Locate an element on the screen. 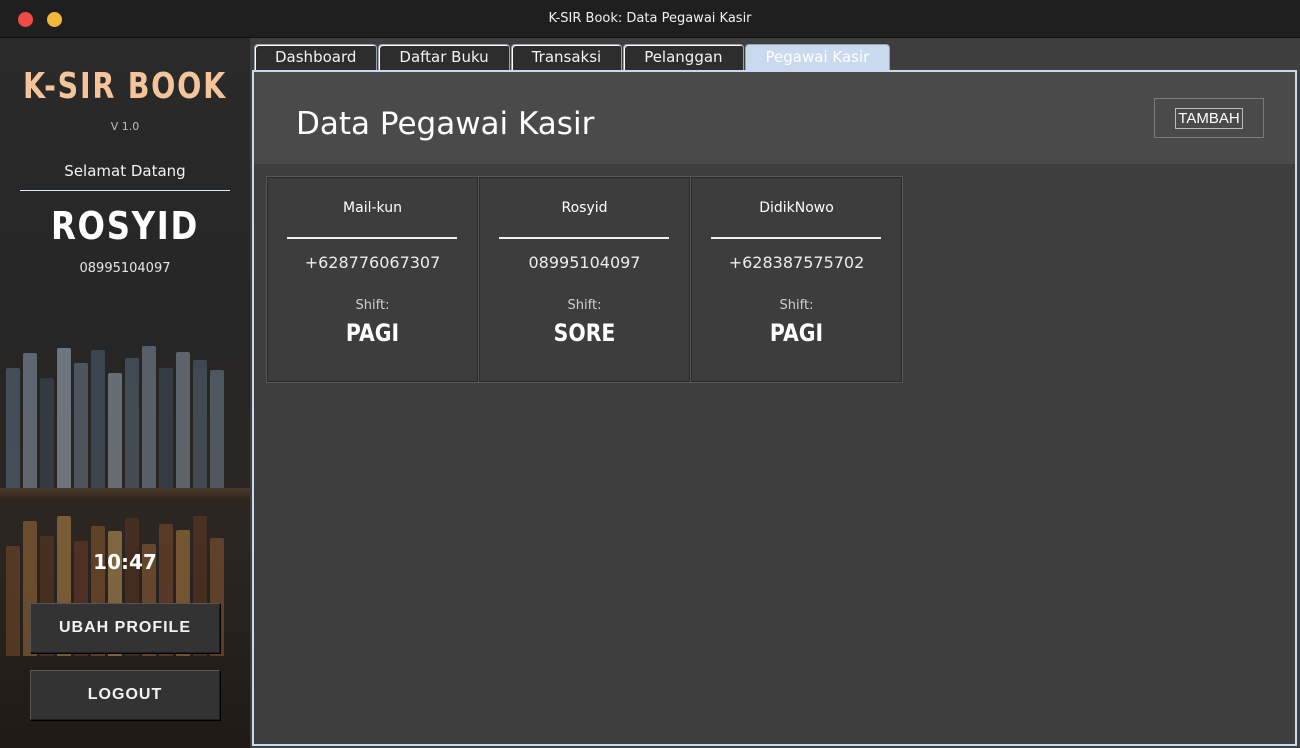 The height and width of the screenshot is (748, 1300). app-version: V 1.0 is located at coordinates (125, 126).